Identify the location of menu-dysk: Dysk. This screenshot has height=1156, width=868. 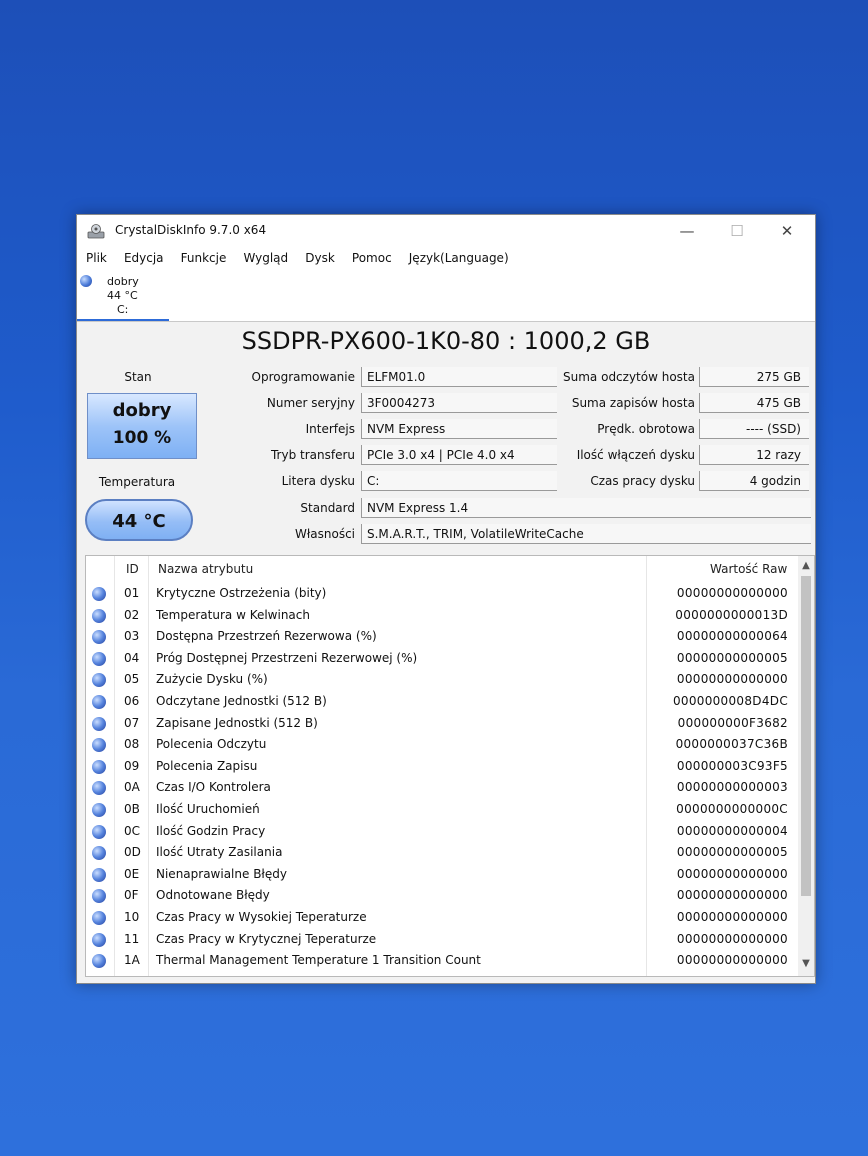
(320, 258).